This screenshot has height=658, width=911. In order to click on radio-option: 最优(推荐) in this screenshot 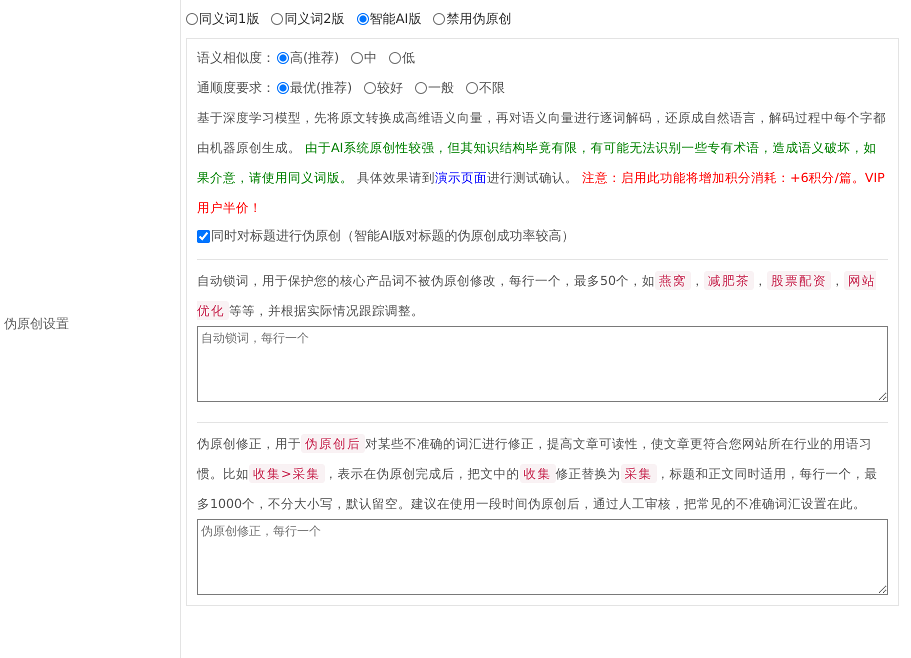, I will do `click(314, 88)`.